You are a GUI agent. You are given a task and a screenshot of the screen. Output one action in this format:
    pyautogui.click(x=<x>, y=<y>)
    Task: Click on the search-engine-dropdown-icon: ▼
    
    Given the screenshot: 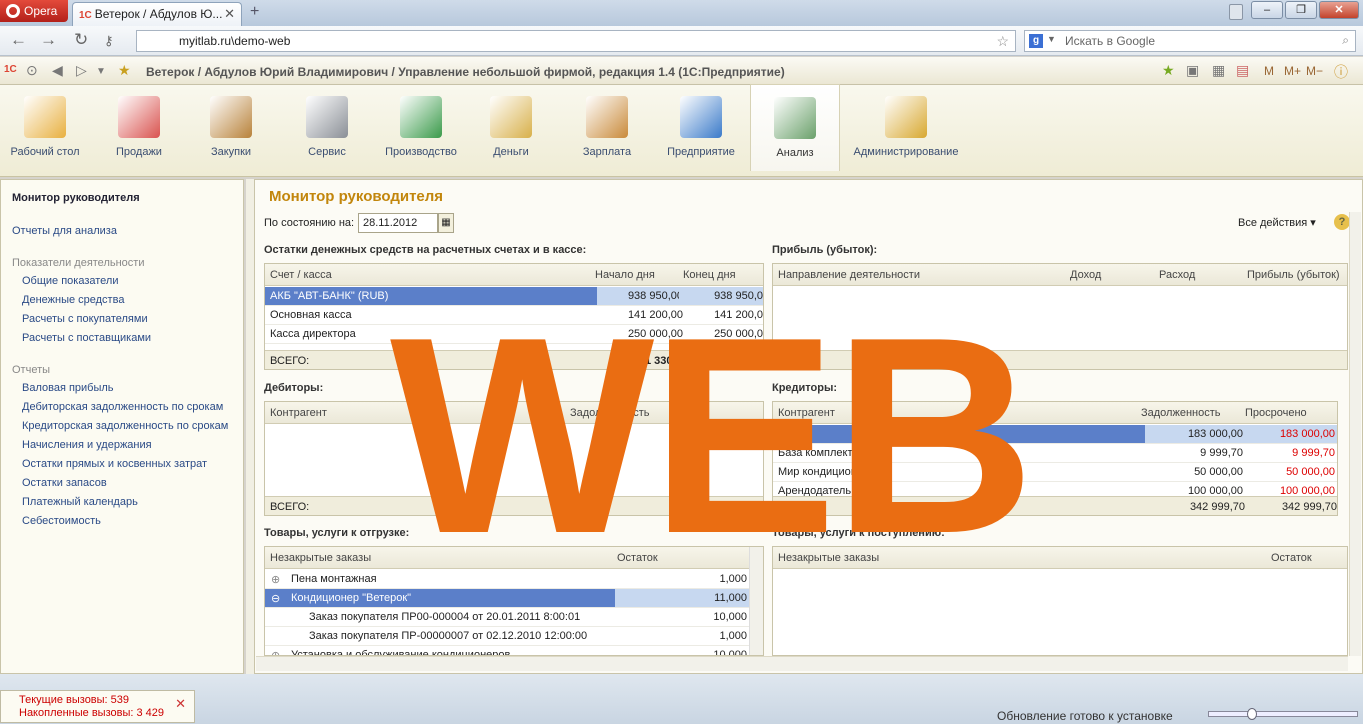 What is the action you would take?
    pyautogui.click(x=1051, y=39)
    